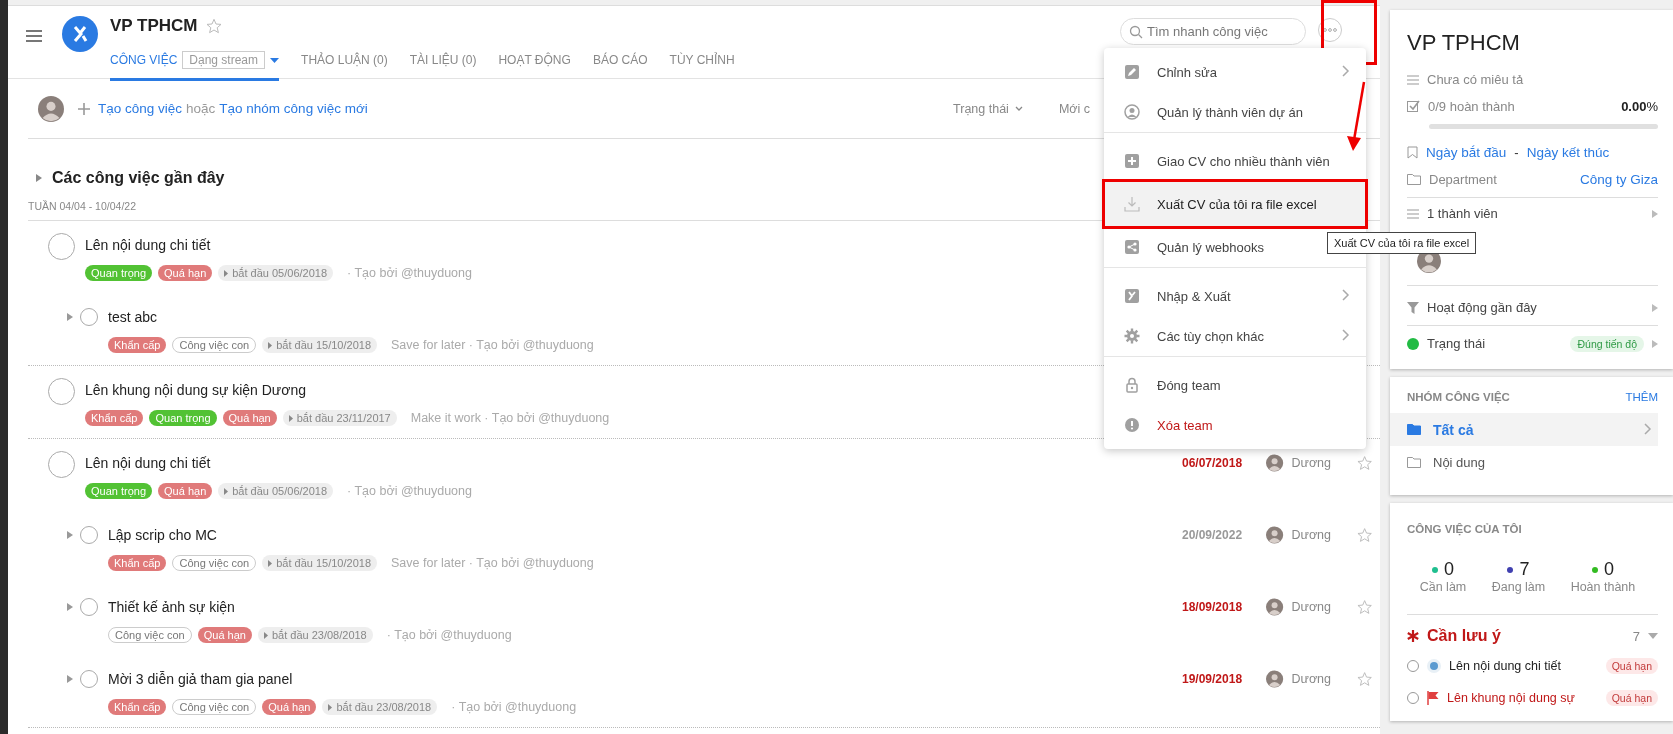 The image size is (1673, 734). What do you see at coordinates (201, 108) in the screenshot?
I see `or-text: hoặc` at bounding box center [201, 108].